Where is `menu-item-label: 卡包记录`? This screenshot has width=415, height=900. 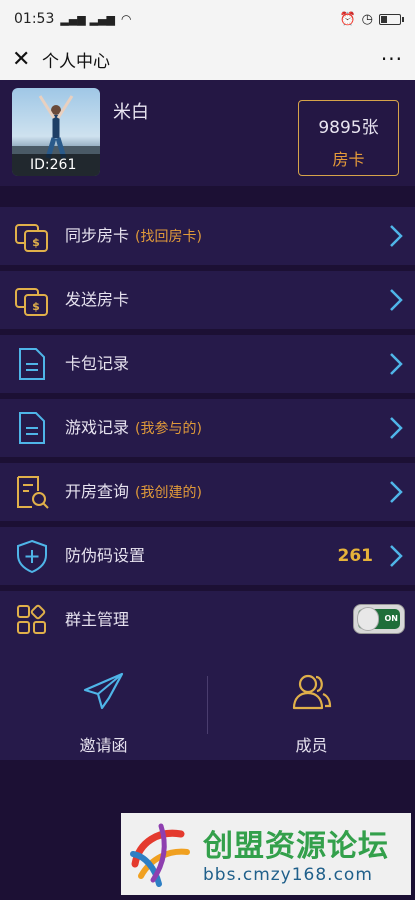 menu-item-label: 卡包记录 is located at coordinates (97, 363).